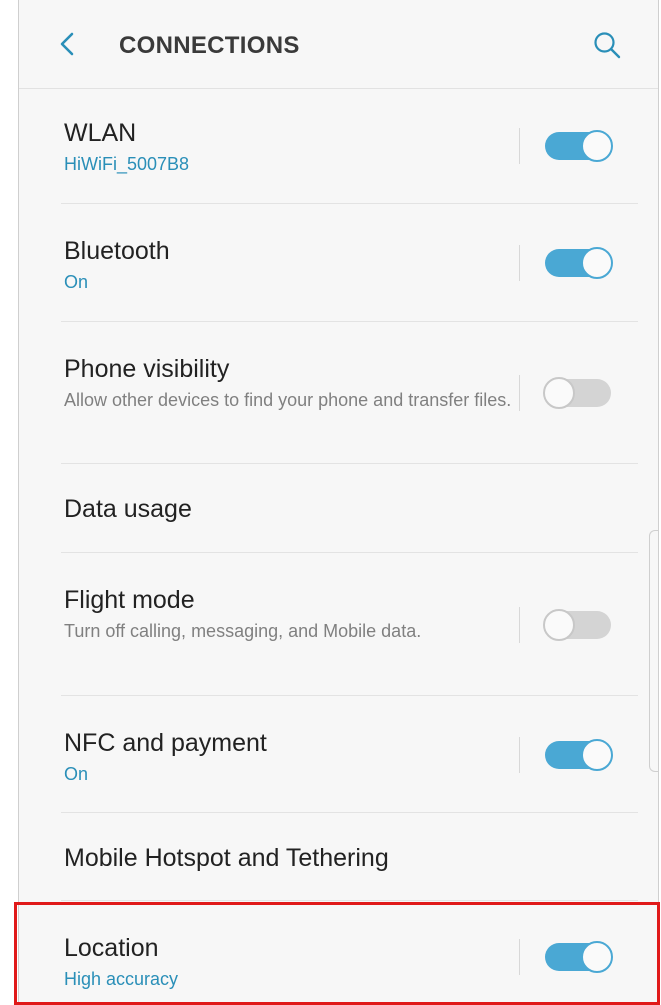 Image resolution: width=661 pixels, height=1005 pixels. Describe the element at coordinates (577, 624) in the screenshot. I see `flight-mode-toggle` at that location.